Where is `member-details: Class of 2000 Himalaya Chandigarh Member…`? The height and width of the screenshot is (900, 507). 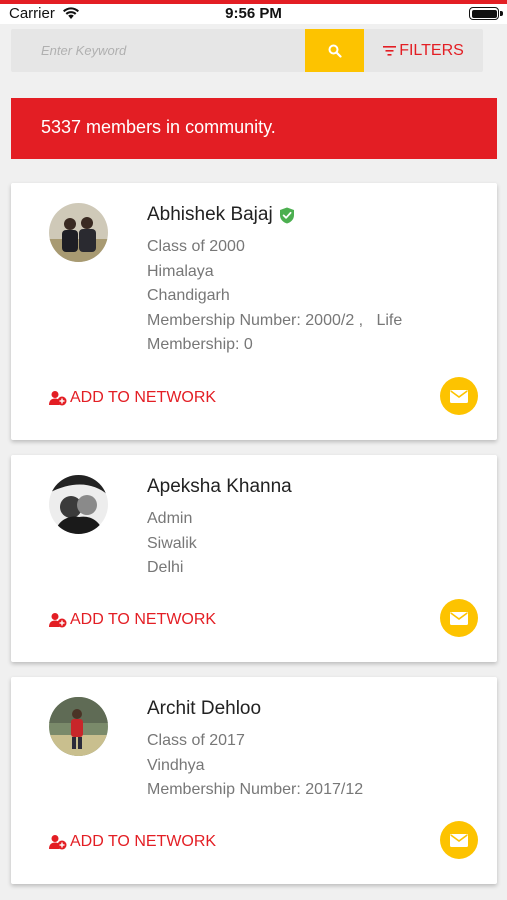
member-details: Class of 2000 Himalaya Chandigarh Member… is located at coordinates (274, 296).